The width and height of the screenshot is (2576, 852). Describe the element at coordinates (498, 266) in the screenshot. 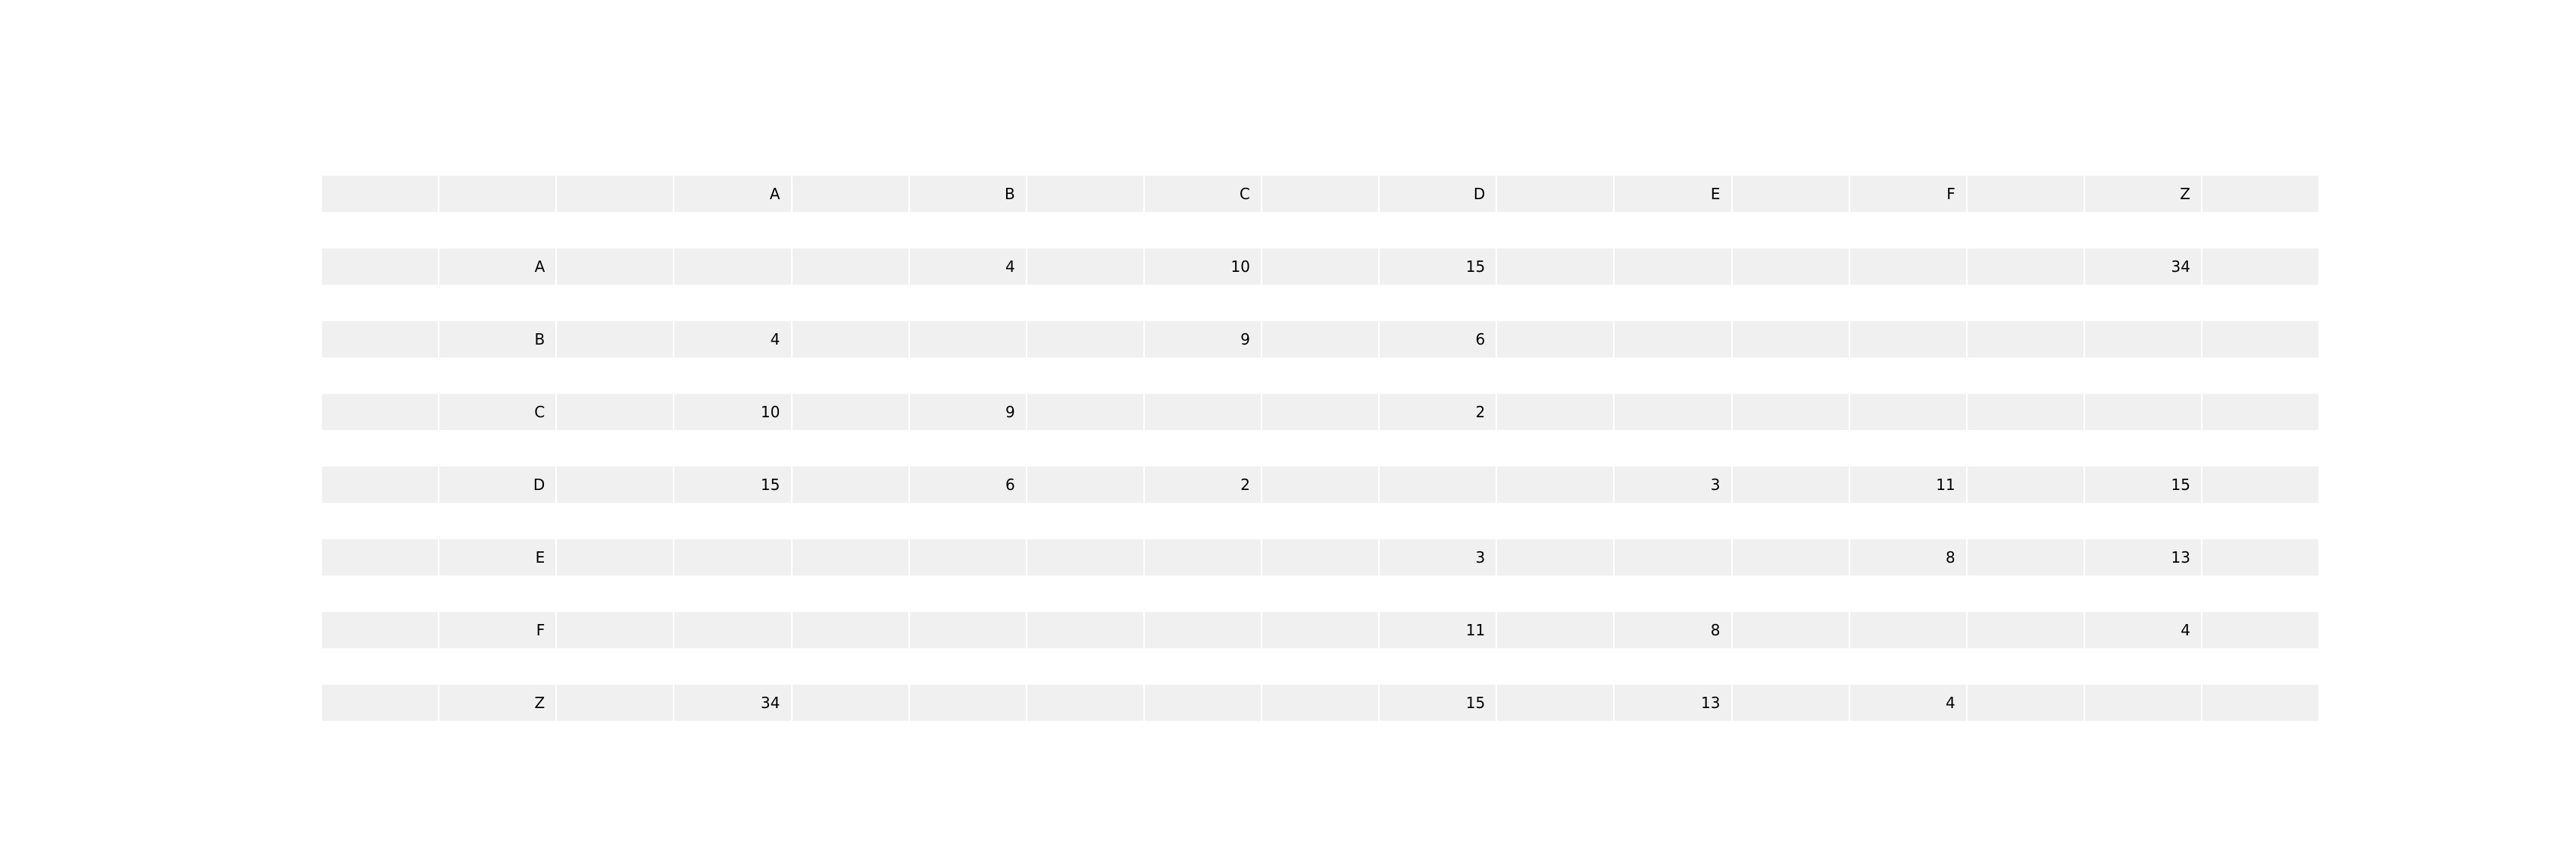

I see `table-cell-0-1: A` at that location.